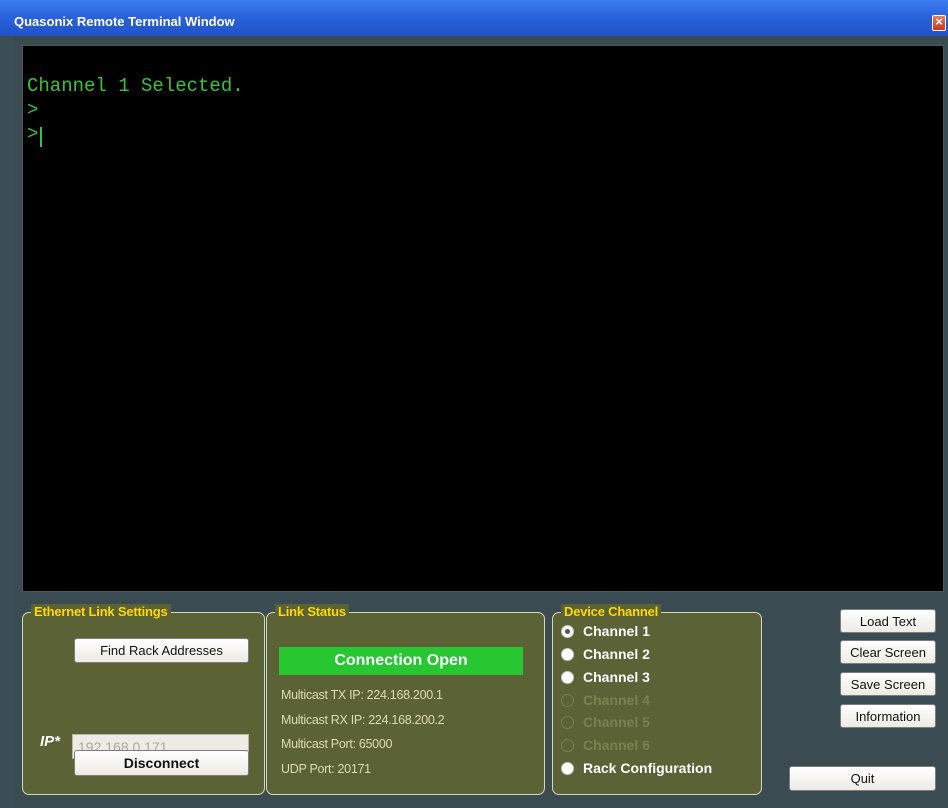  I want to click on save-screen-button: Save Screen, so click(888, 684).